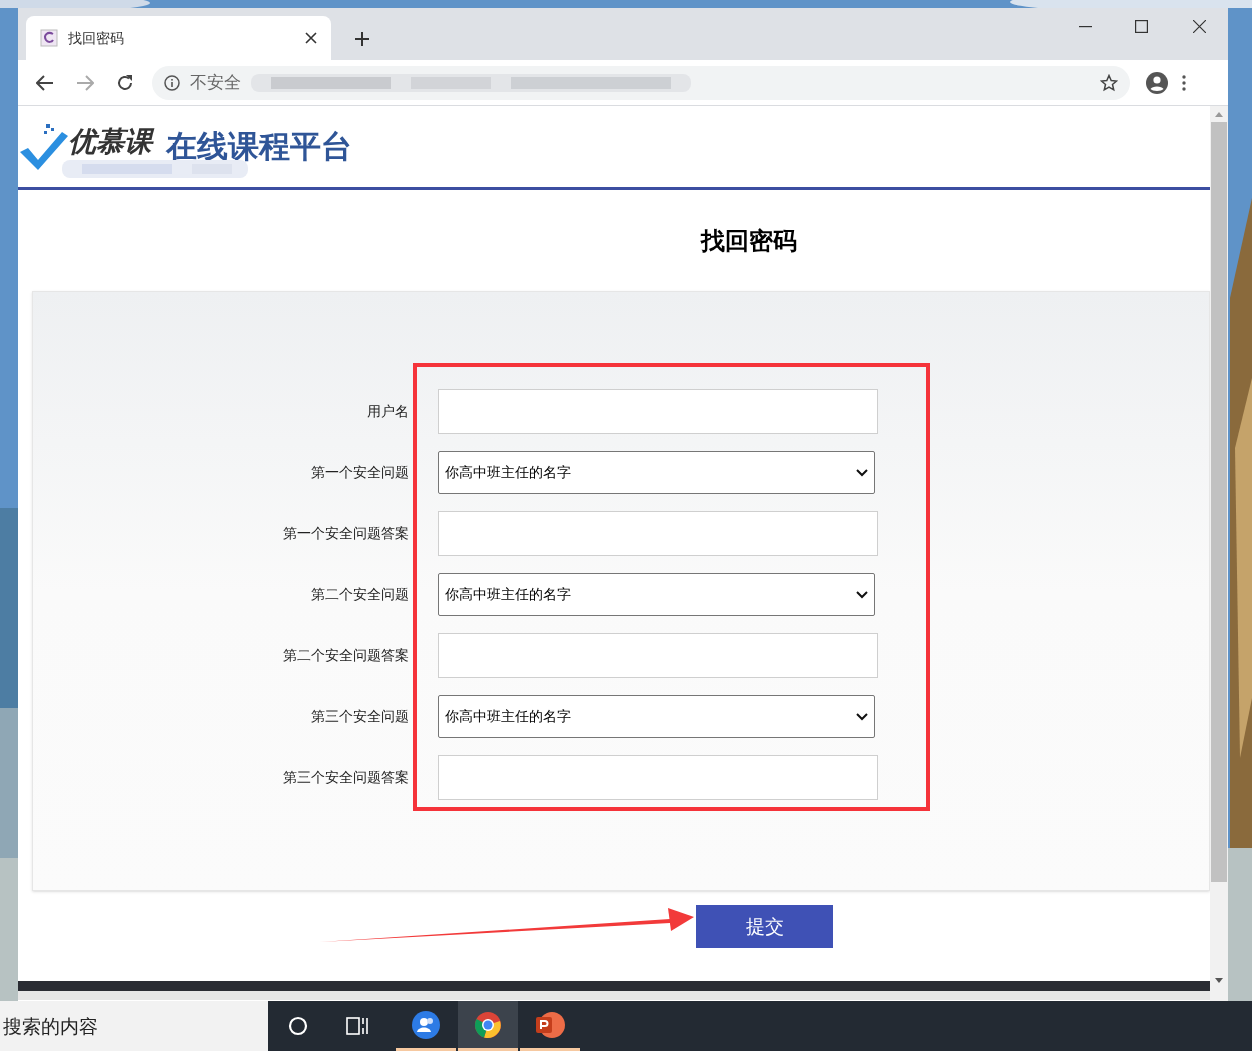  I want to click on back-arrow-icon, so click(45, 82).